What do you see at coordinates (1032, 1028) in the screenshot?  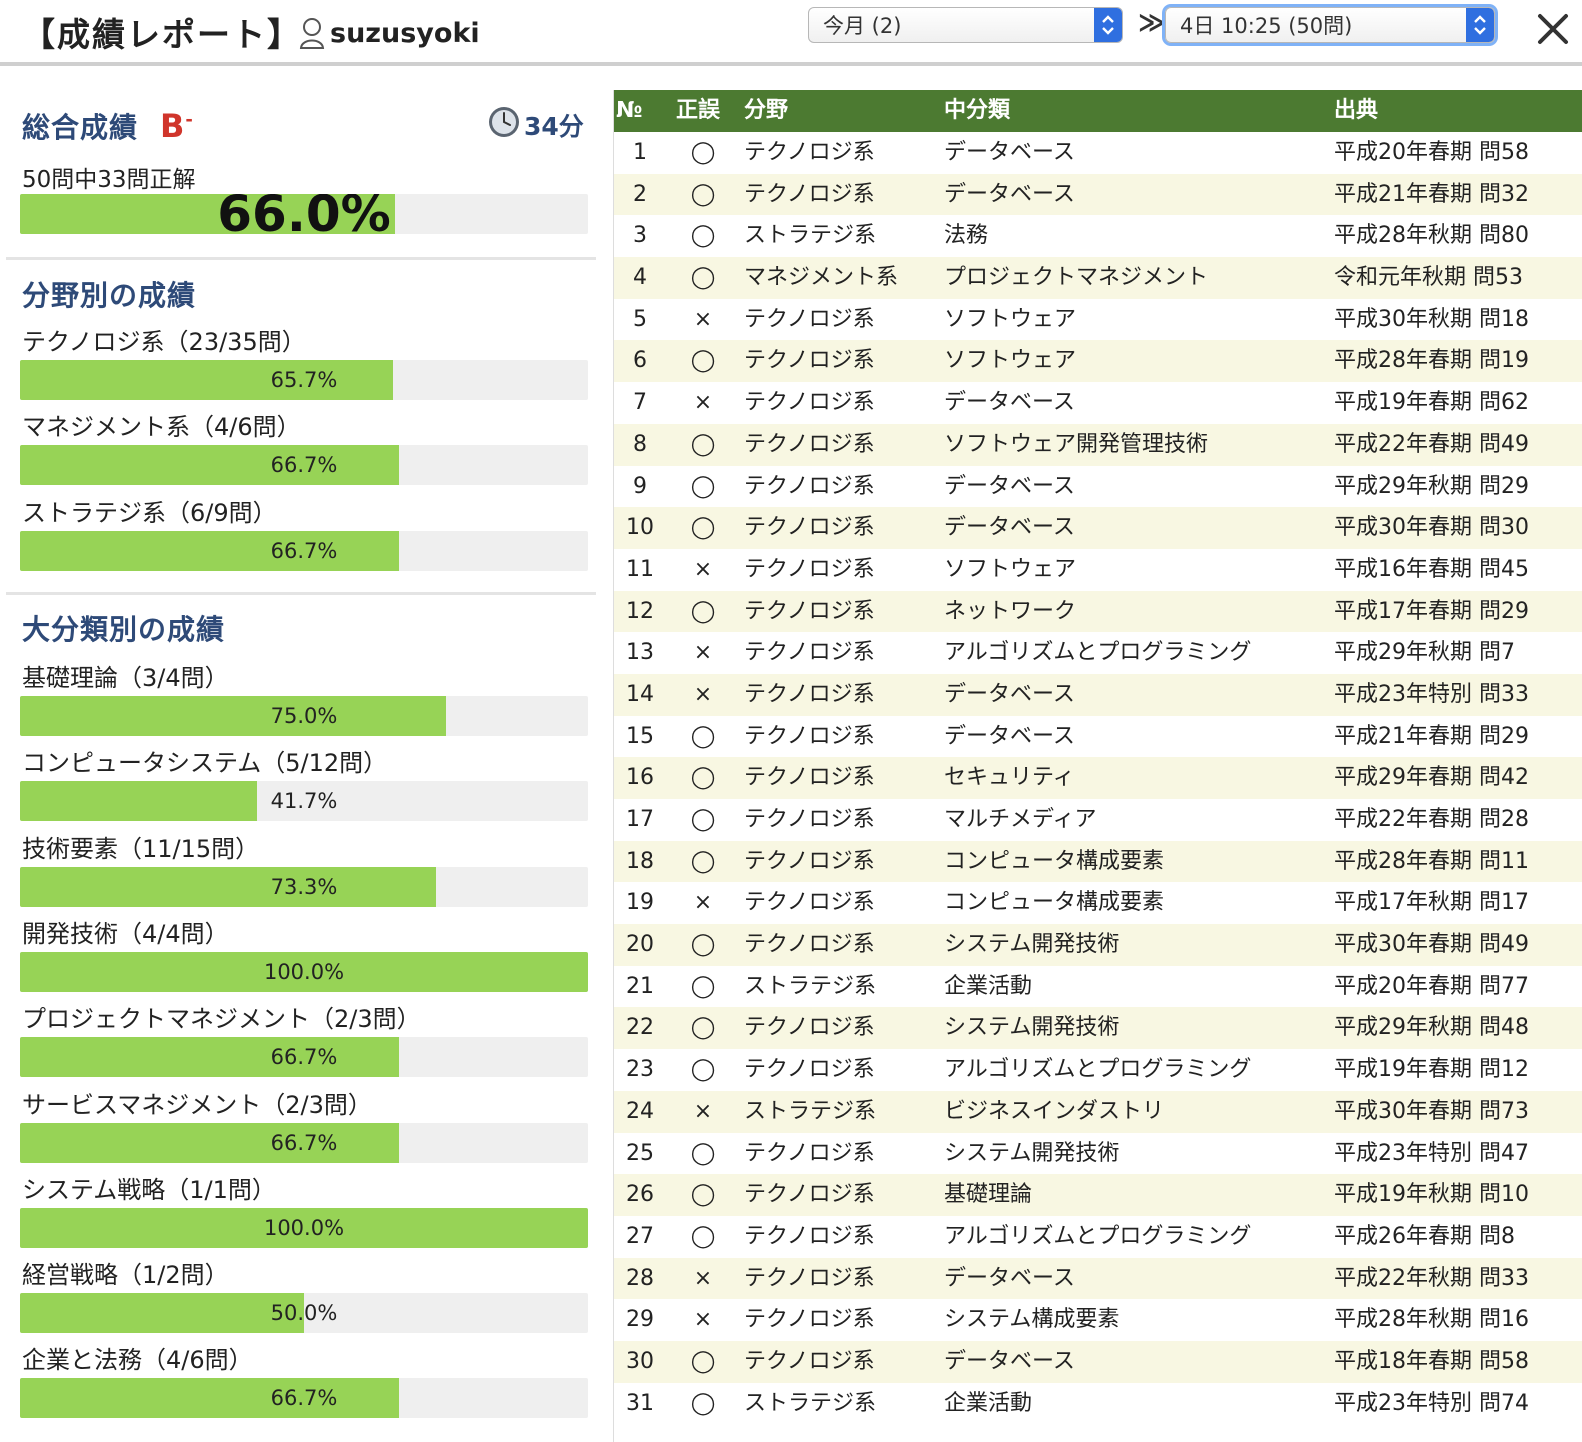 I see `subcategory-cell: システム開発技術` at bounding box center [1032, 1028].